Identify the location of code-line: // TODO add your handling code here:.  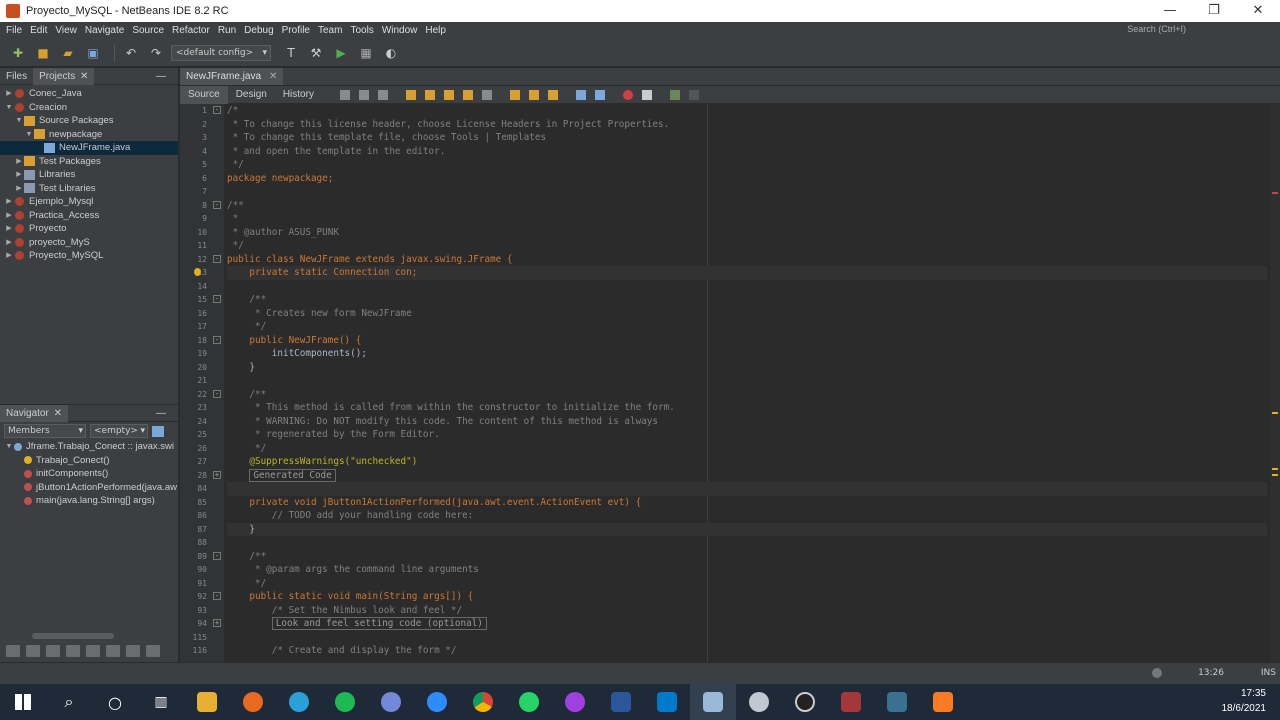
(747, 516).